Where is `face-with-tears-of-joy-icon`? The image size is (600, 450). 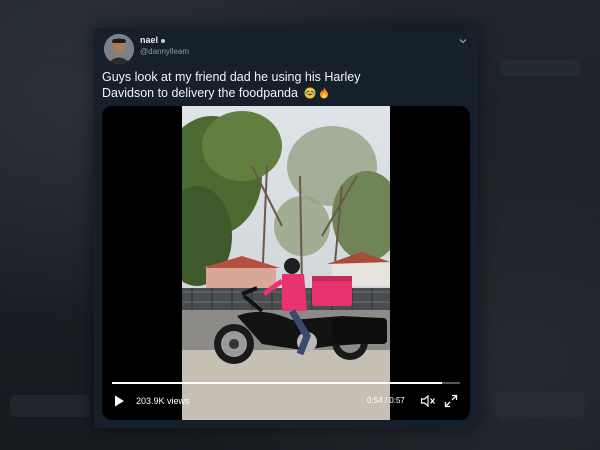
face-with-tears-of-joy-icon is located at coordinates (310, 93).